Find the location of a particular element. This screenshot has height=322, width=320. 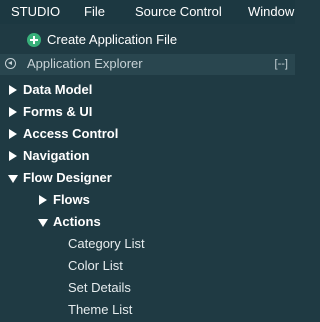

tree-item-flow-designer: Flow Designer is located at coordinates (147, 178).